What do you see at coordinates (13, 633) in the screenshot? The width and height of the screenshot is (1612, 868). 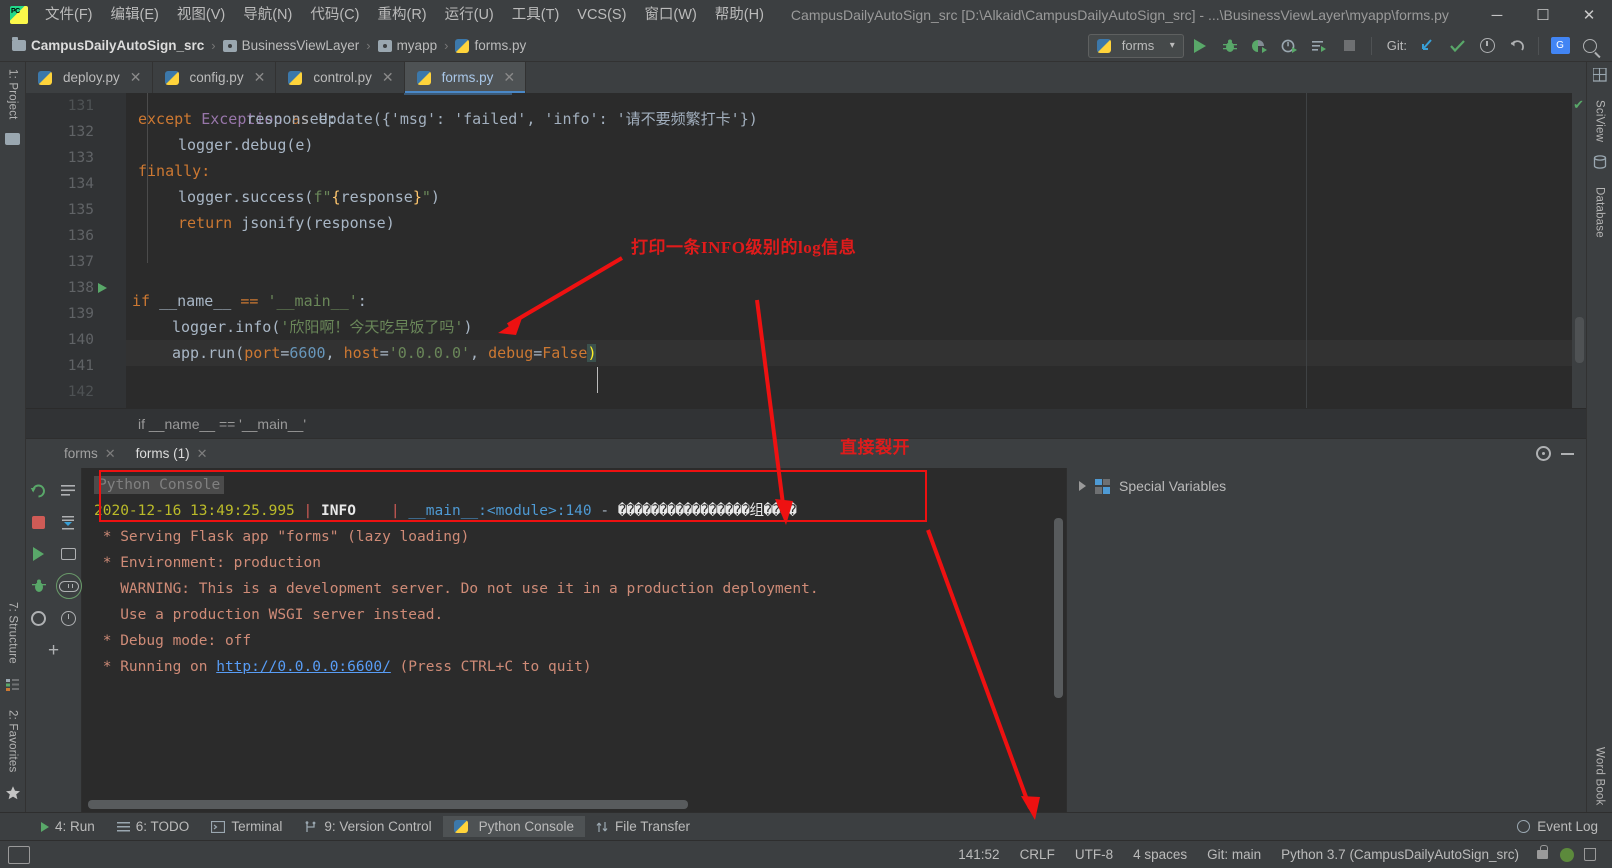 I see `sidebar-item-structure: 7: Structure` at bounding box center [13, 633].